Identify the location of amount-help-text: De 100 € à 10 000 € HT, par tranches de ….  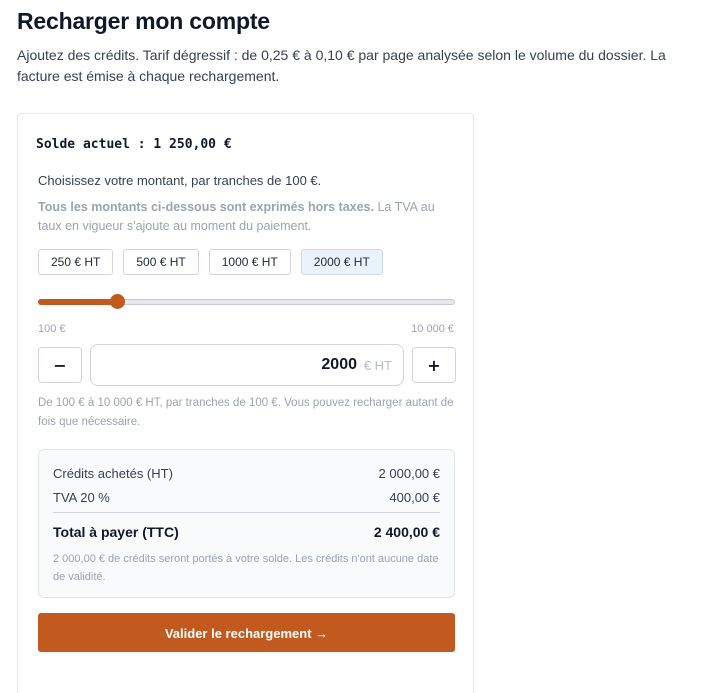
(246, 412).